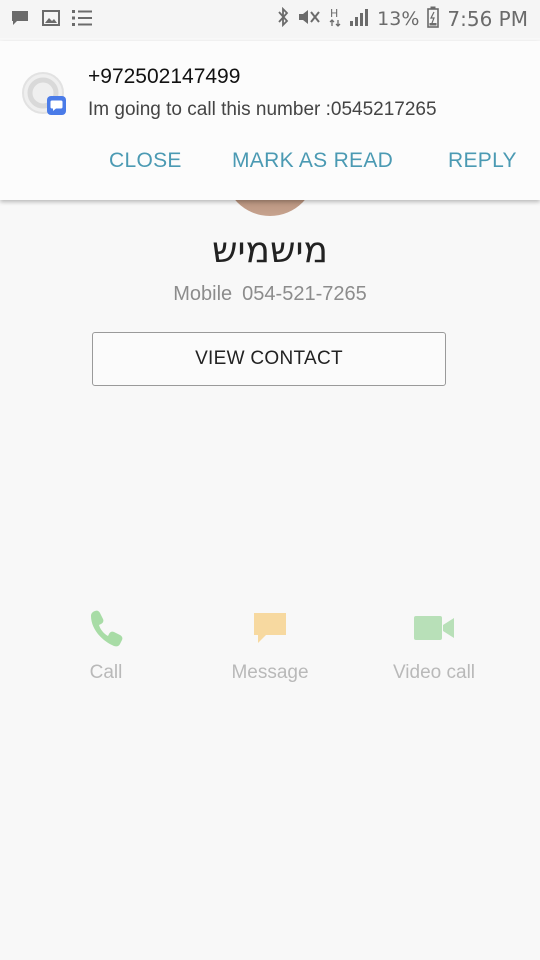 The width and height of the screenshot is (540, 960). I want to click on close-button: CLOSE, so click(145, 161).